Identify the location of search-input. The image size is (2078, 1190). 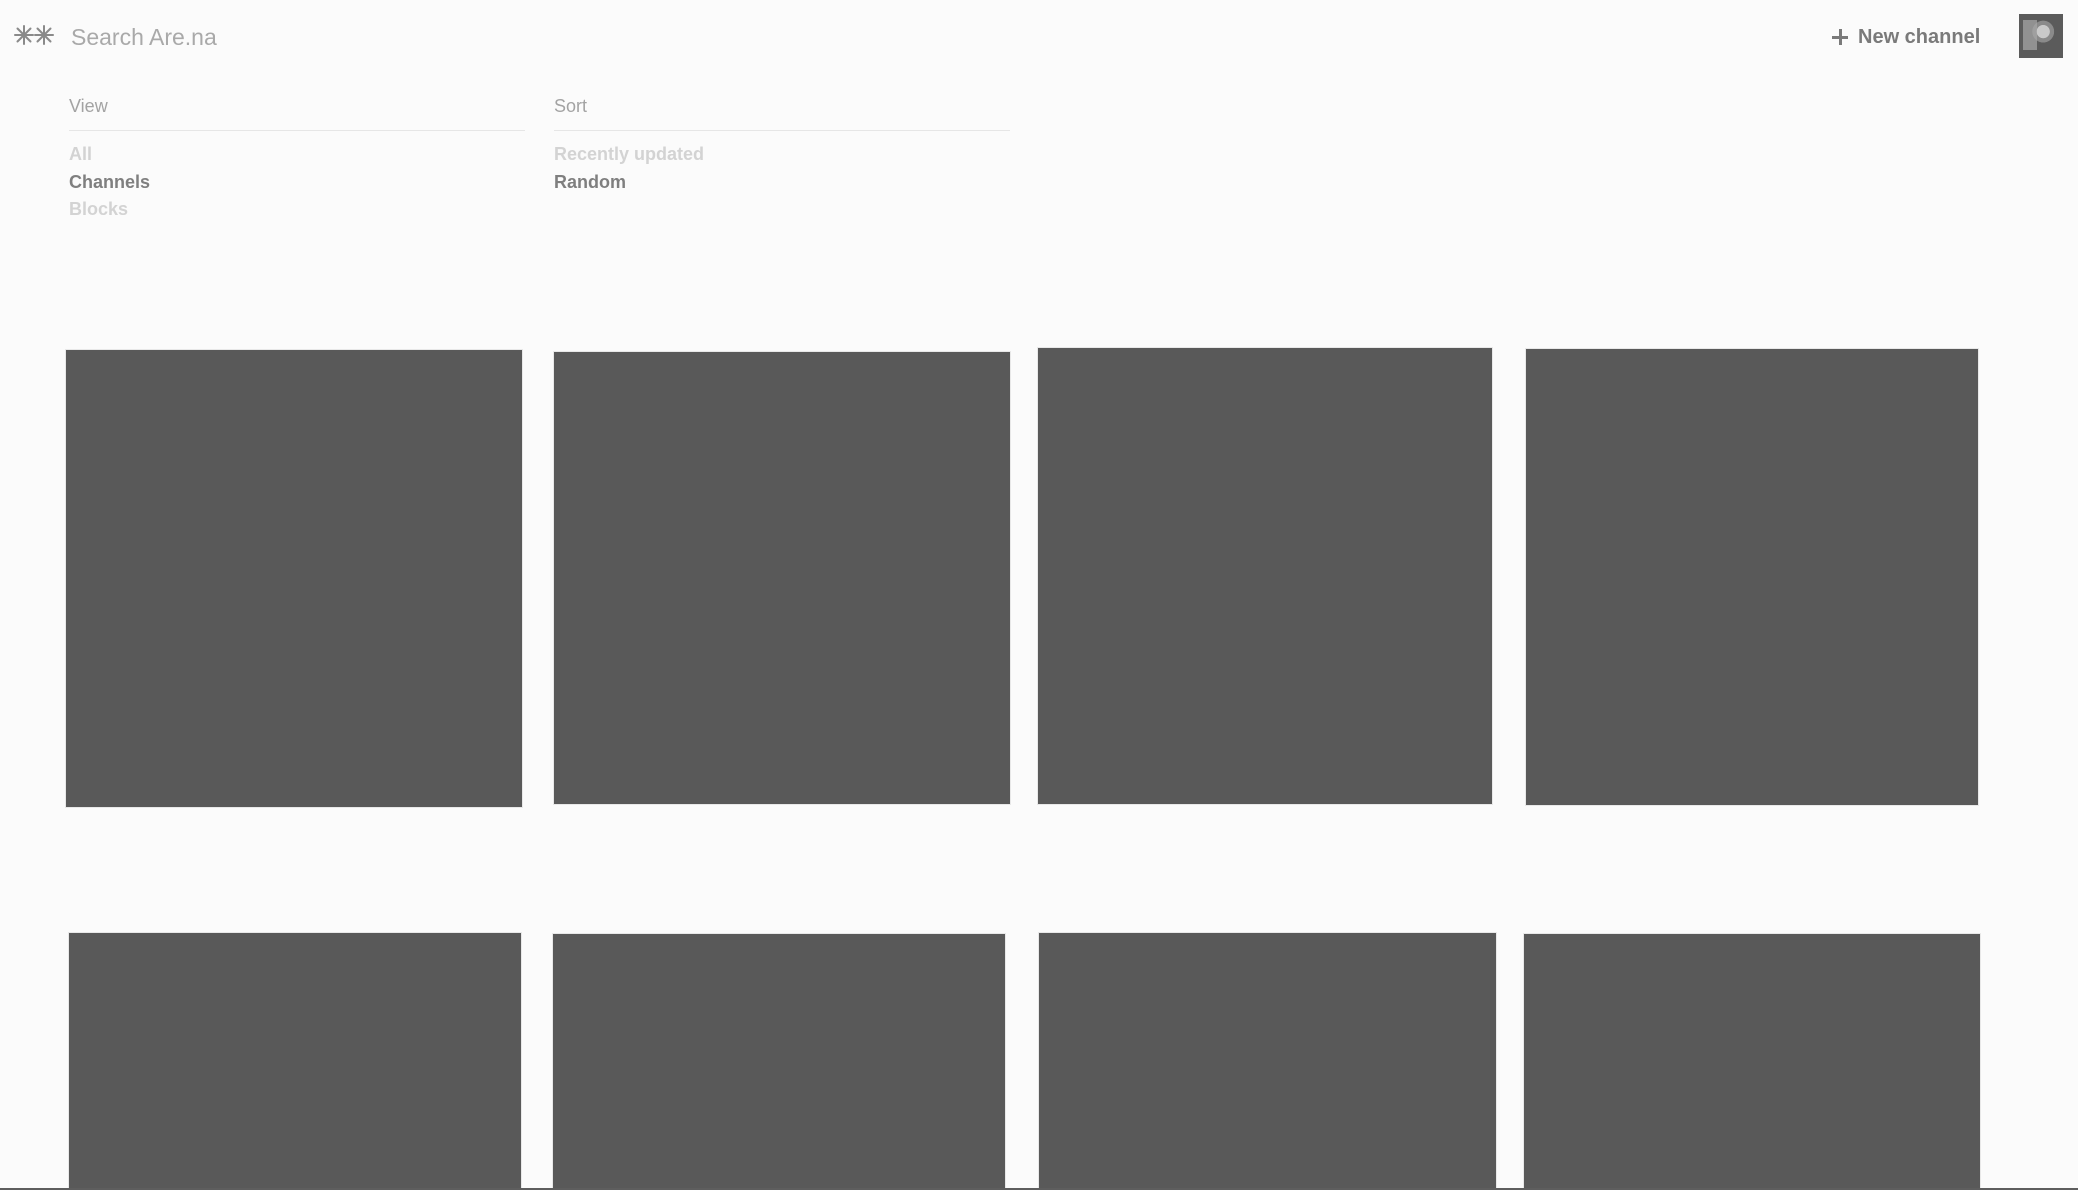
(331, 37).